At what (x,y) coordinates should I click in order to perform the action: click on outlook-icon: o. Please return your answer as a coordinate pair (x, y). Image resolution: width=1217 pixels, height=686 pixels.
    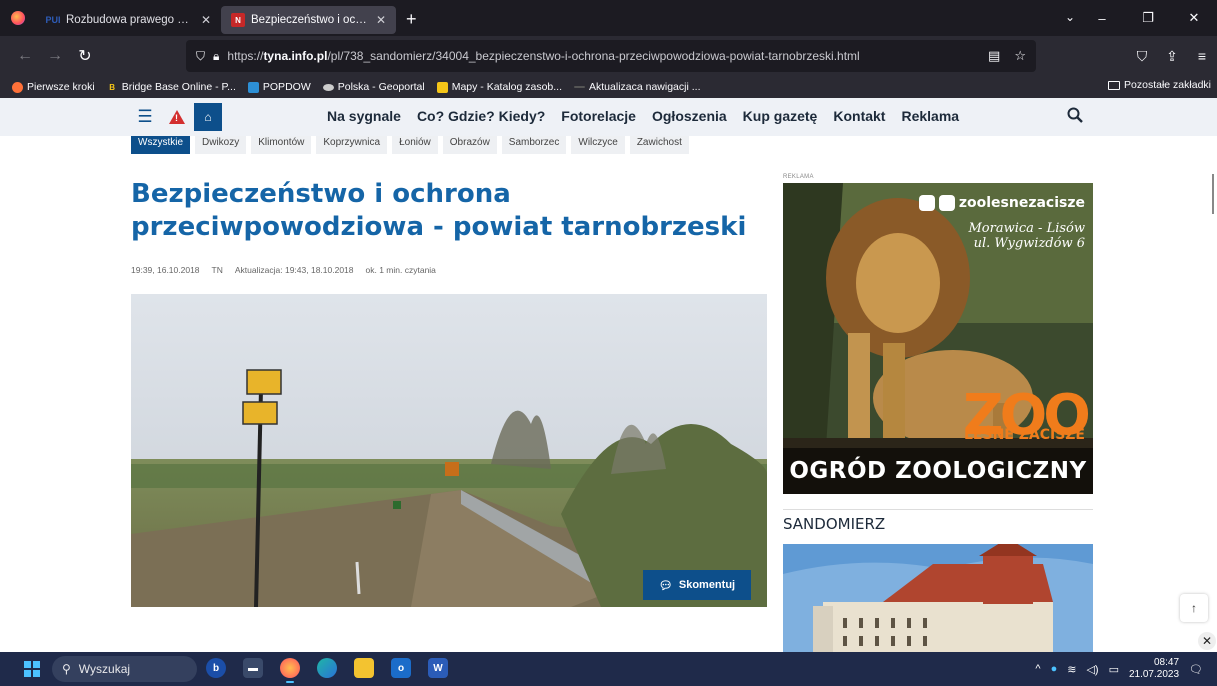
    Looking at the image, I should click on (401, 668).